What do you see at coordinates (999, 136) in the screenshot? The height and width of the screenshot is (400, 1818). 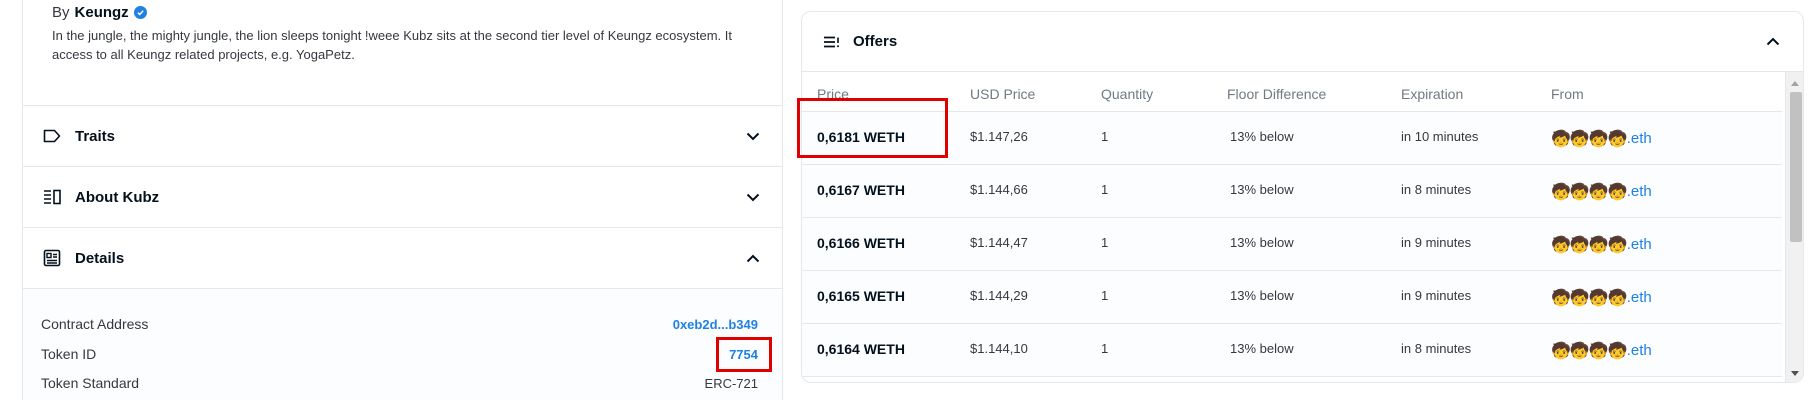 I see `offer-usd-price: $1.147,26` at bounding box center [999, 136].